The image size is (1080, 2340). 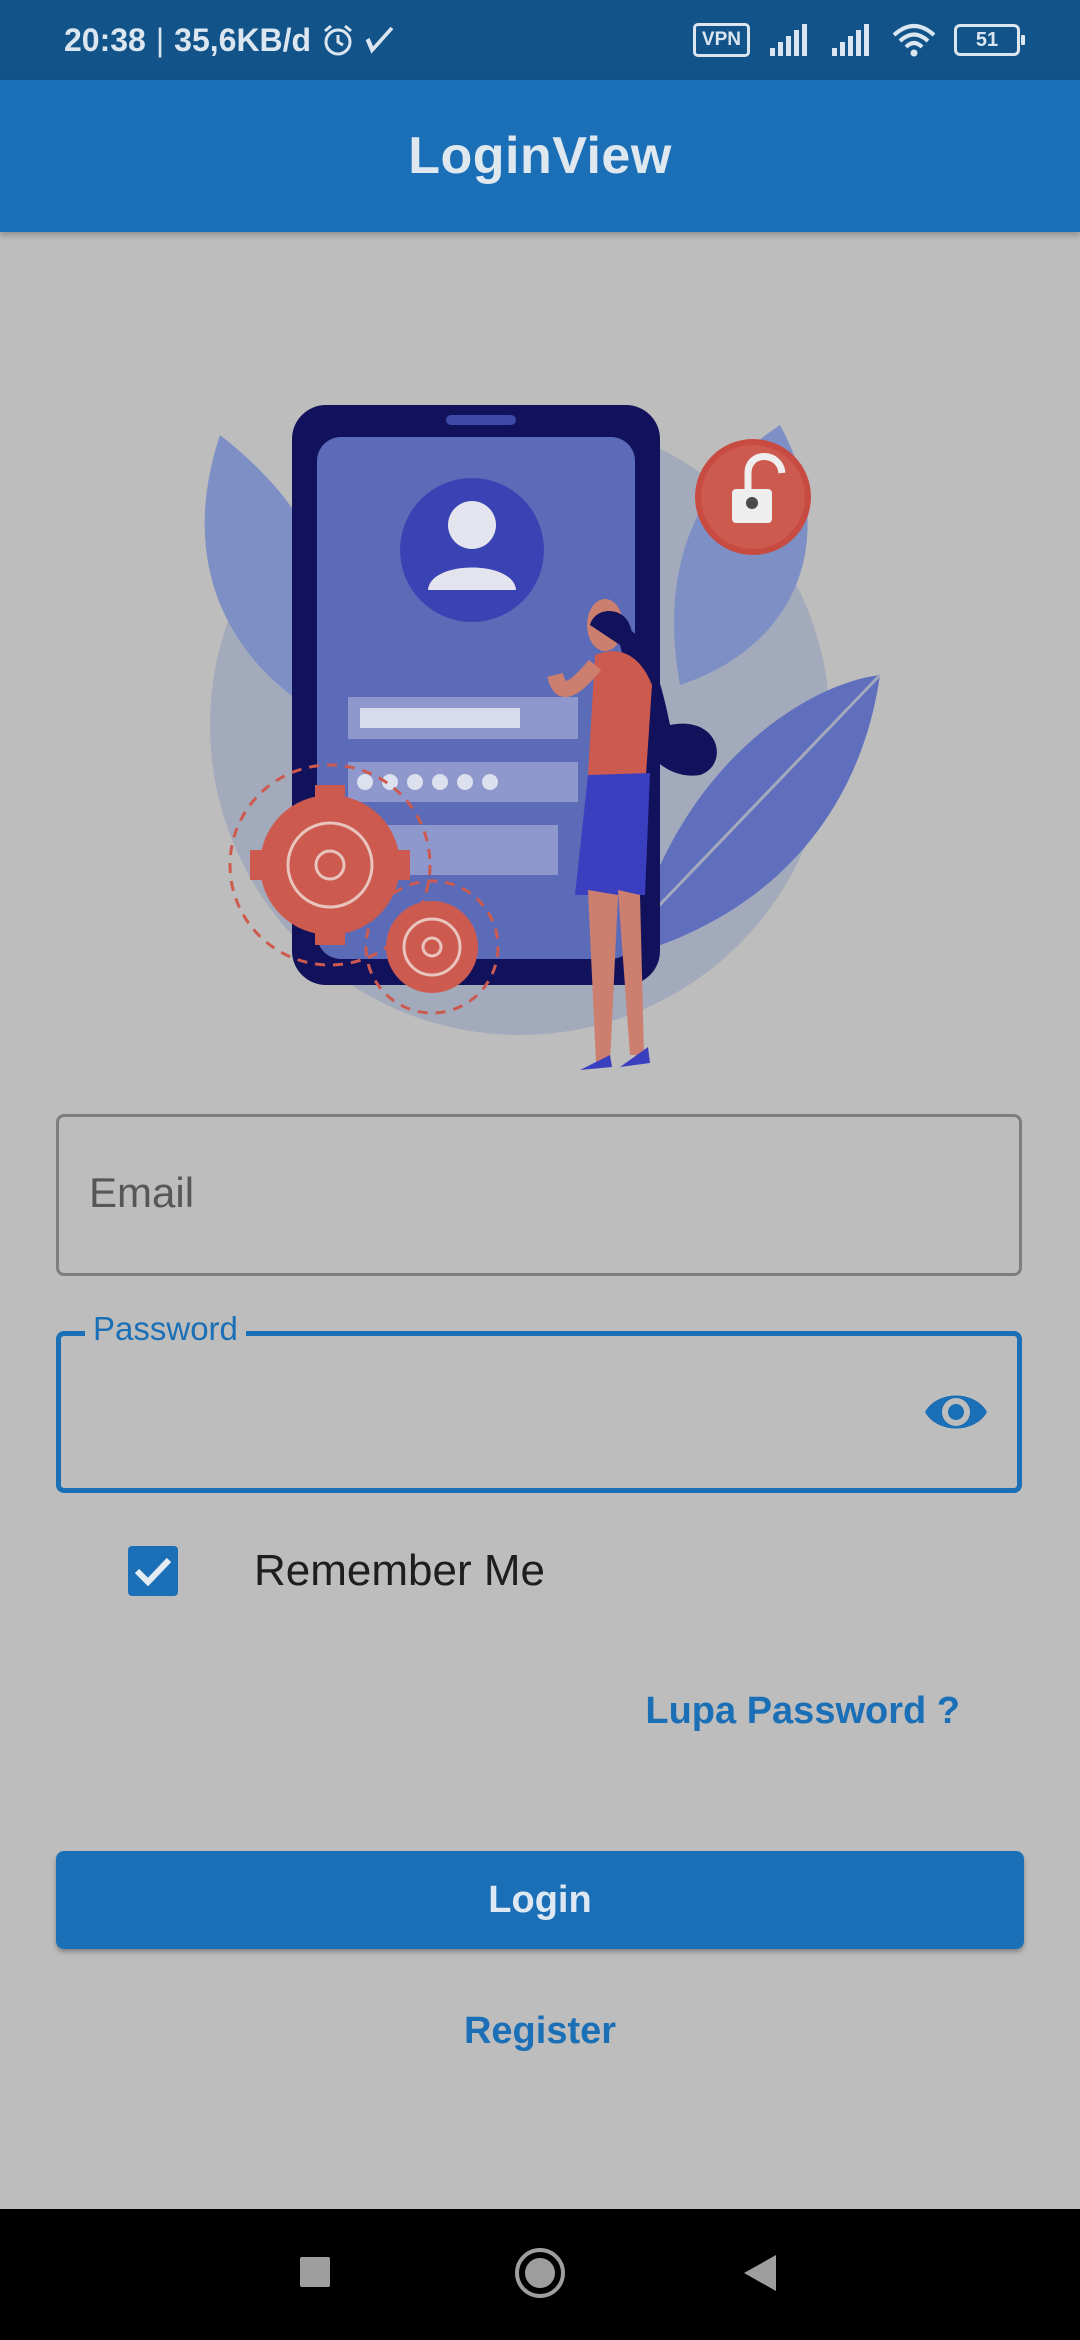 What do you see at coordinates (142, 1192) in the screenshot?
I see `email-placeholder: Email` at bounding box center [142, 1192].